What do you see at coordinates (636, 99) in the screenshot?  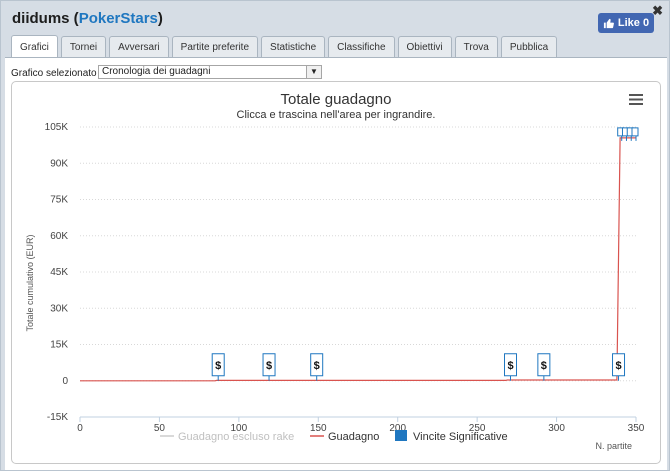 I see `menu-icon` at bounding box center [636, 99].